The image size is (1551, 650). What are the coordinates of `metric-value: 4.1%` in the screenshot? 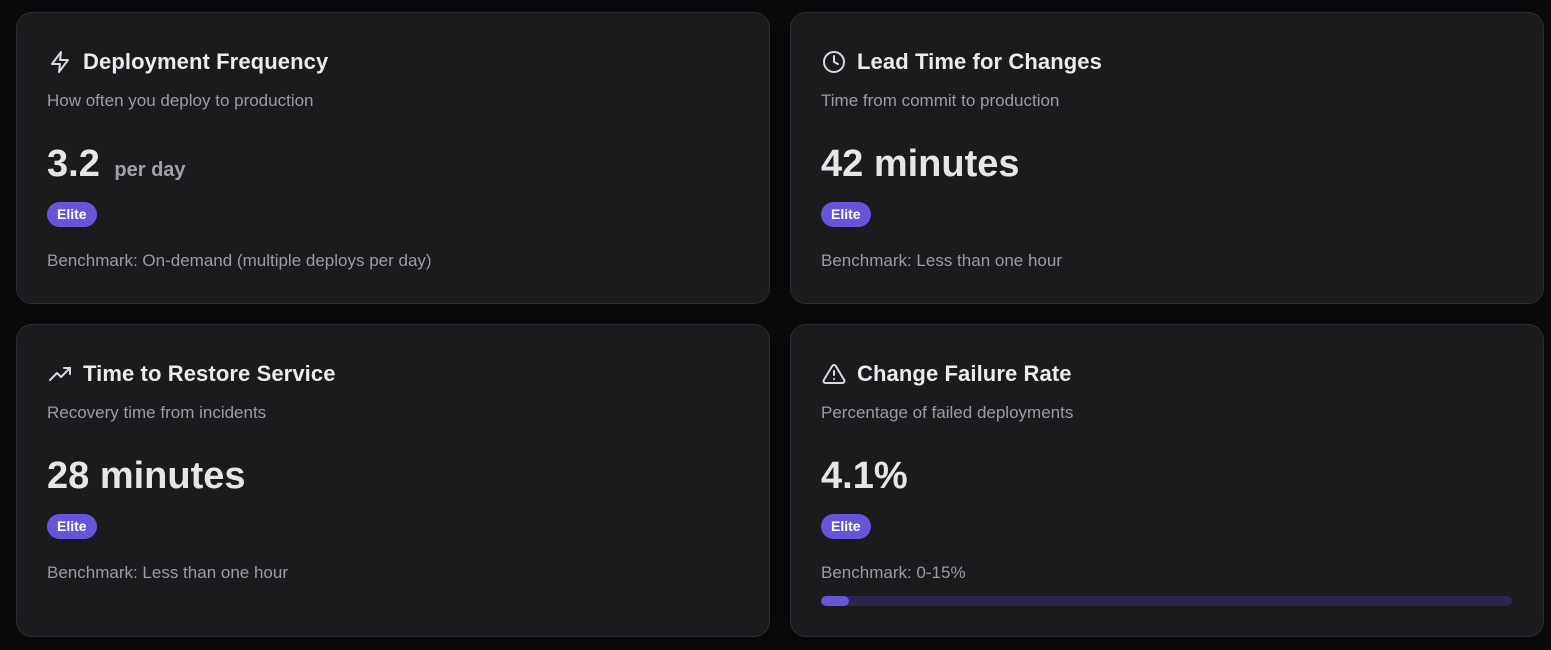 It's located at (864, 476).